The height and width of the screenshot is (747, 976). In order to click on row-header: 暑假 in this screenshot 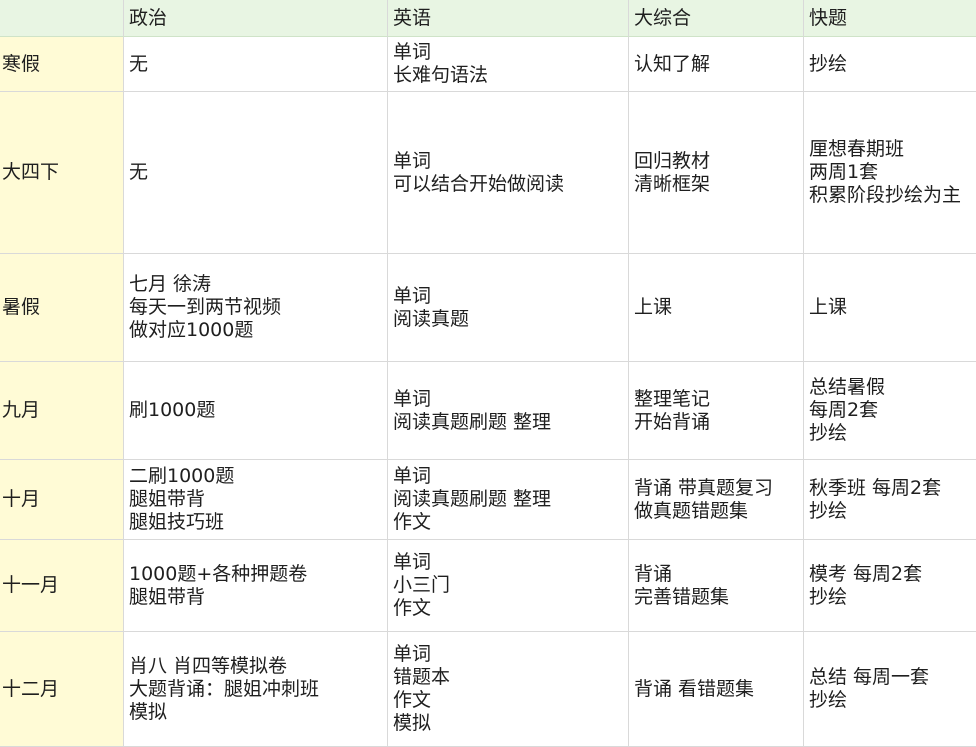, I will do `click(62, 308)`.